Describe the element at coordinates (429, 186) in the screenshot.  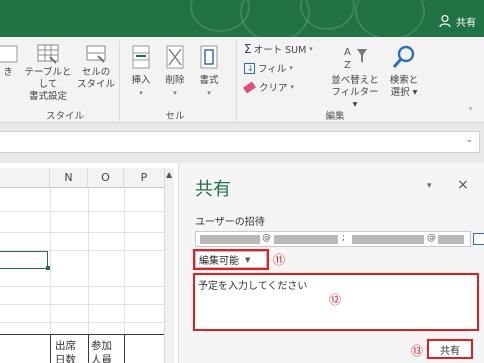
I see `pane-options-icon: ▾` at that location.